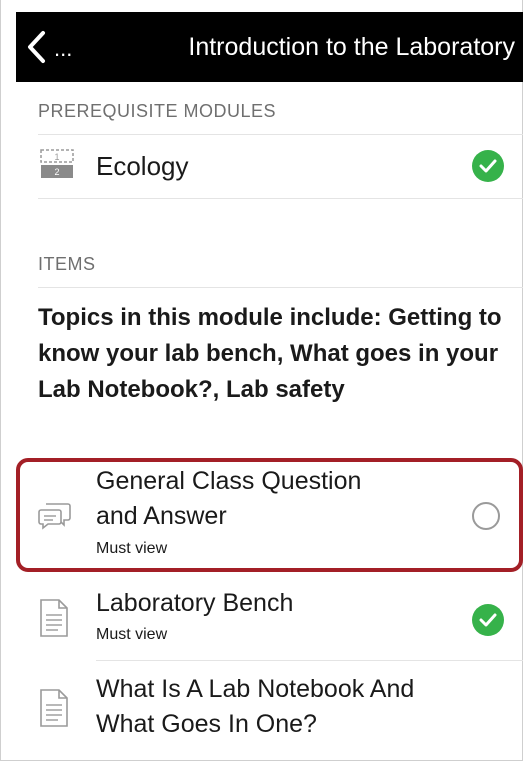  I want to click on module-icon: 1 2, so click(57, 166).